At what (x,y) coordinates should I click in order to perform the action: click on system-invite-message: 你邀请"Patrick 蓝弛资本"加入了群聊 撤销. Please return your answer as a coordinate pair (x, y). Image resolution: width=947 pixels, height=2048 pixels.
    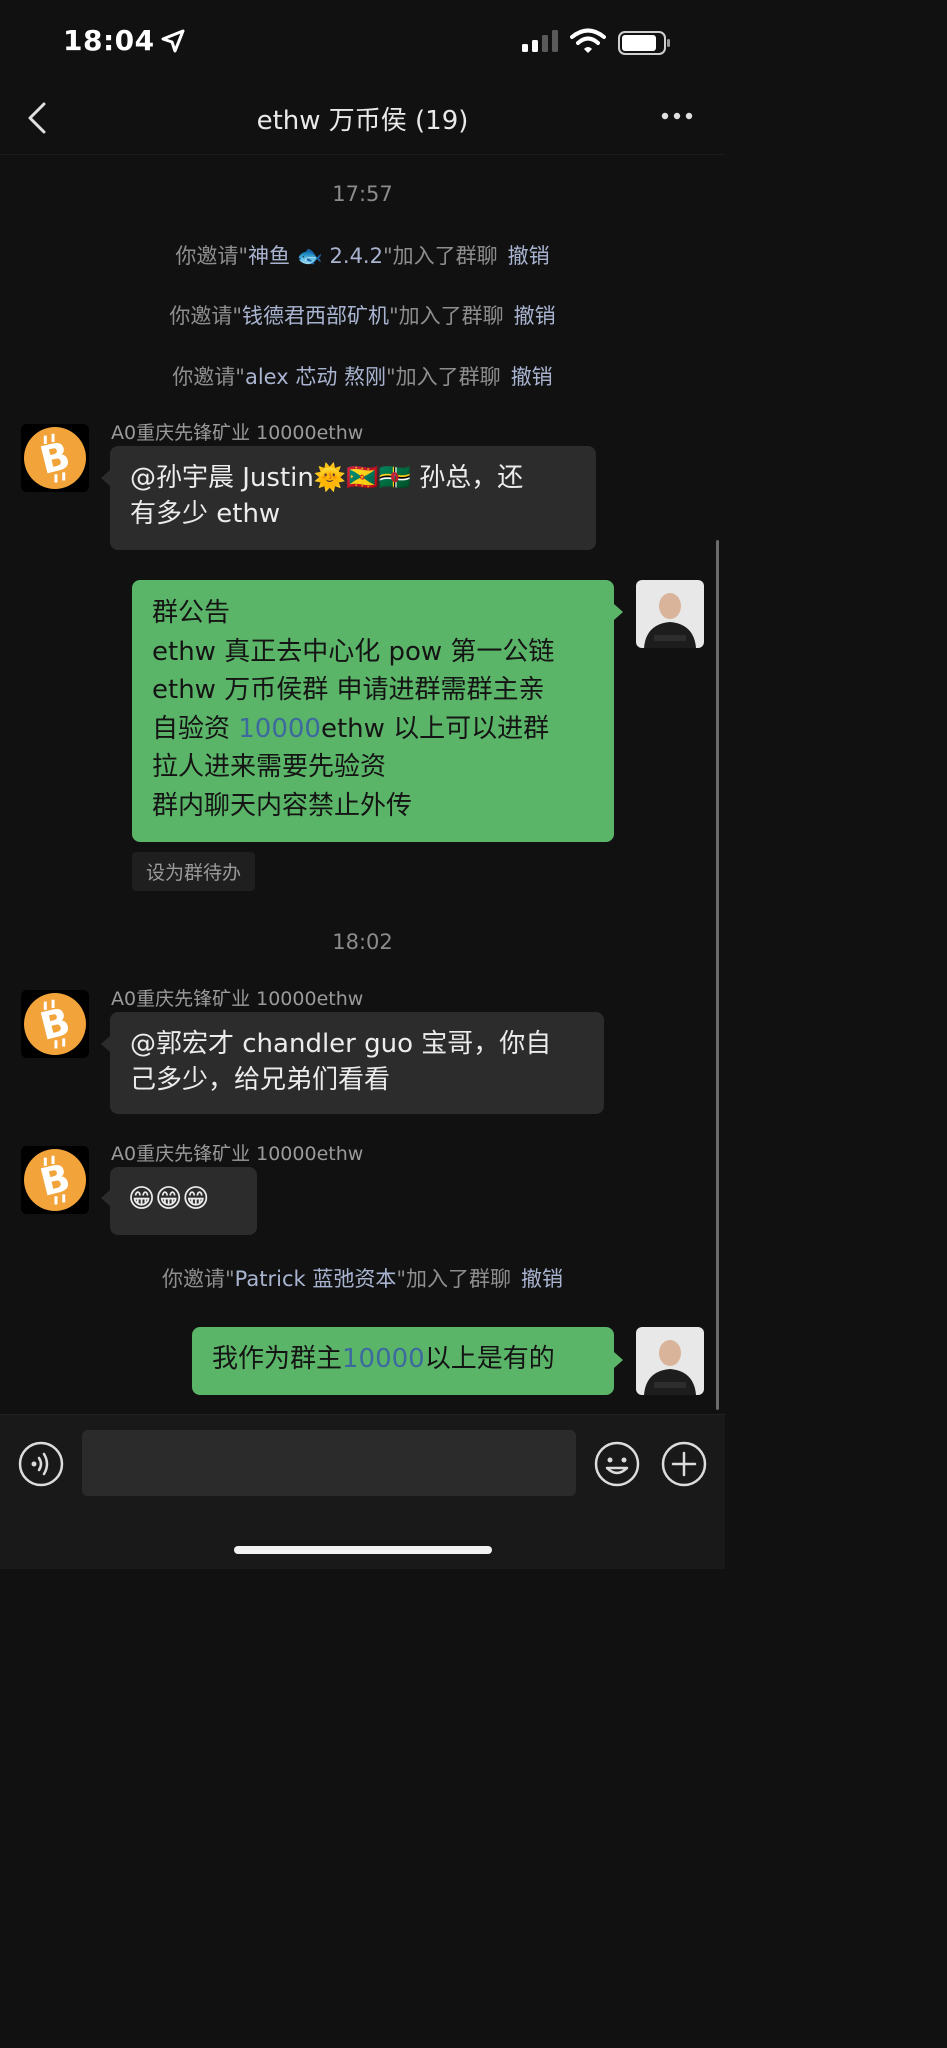
    Looking at the image, I should click on (362, 1278).